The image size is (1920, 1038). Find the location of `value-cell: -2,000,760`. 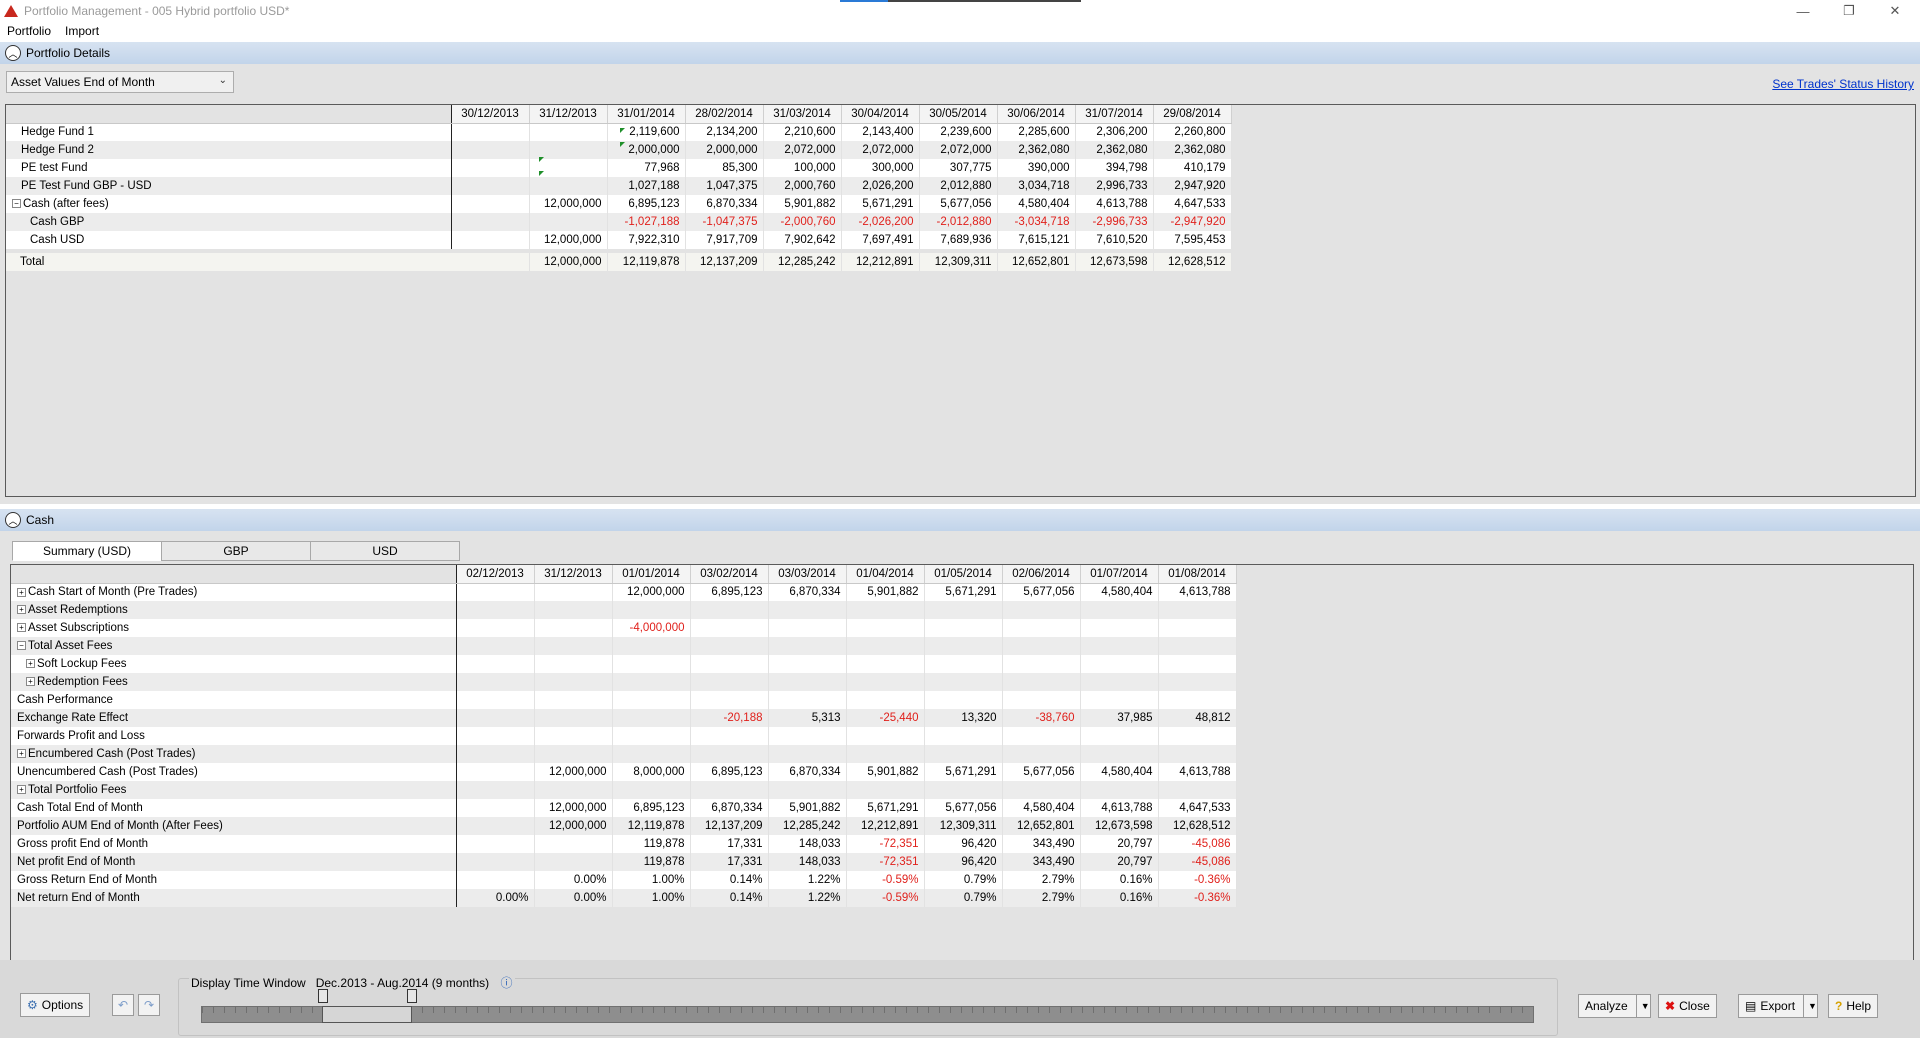

value-cell: -2,000,760 is located at coordinates (802, 222).